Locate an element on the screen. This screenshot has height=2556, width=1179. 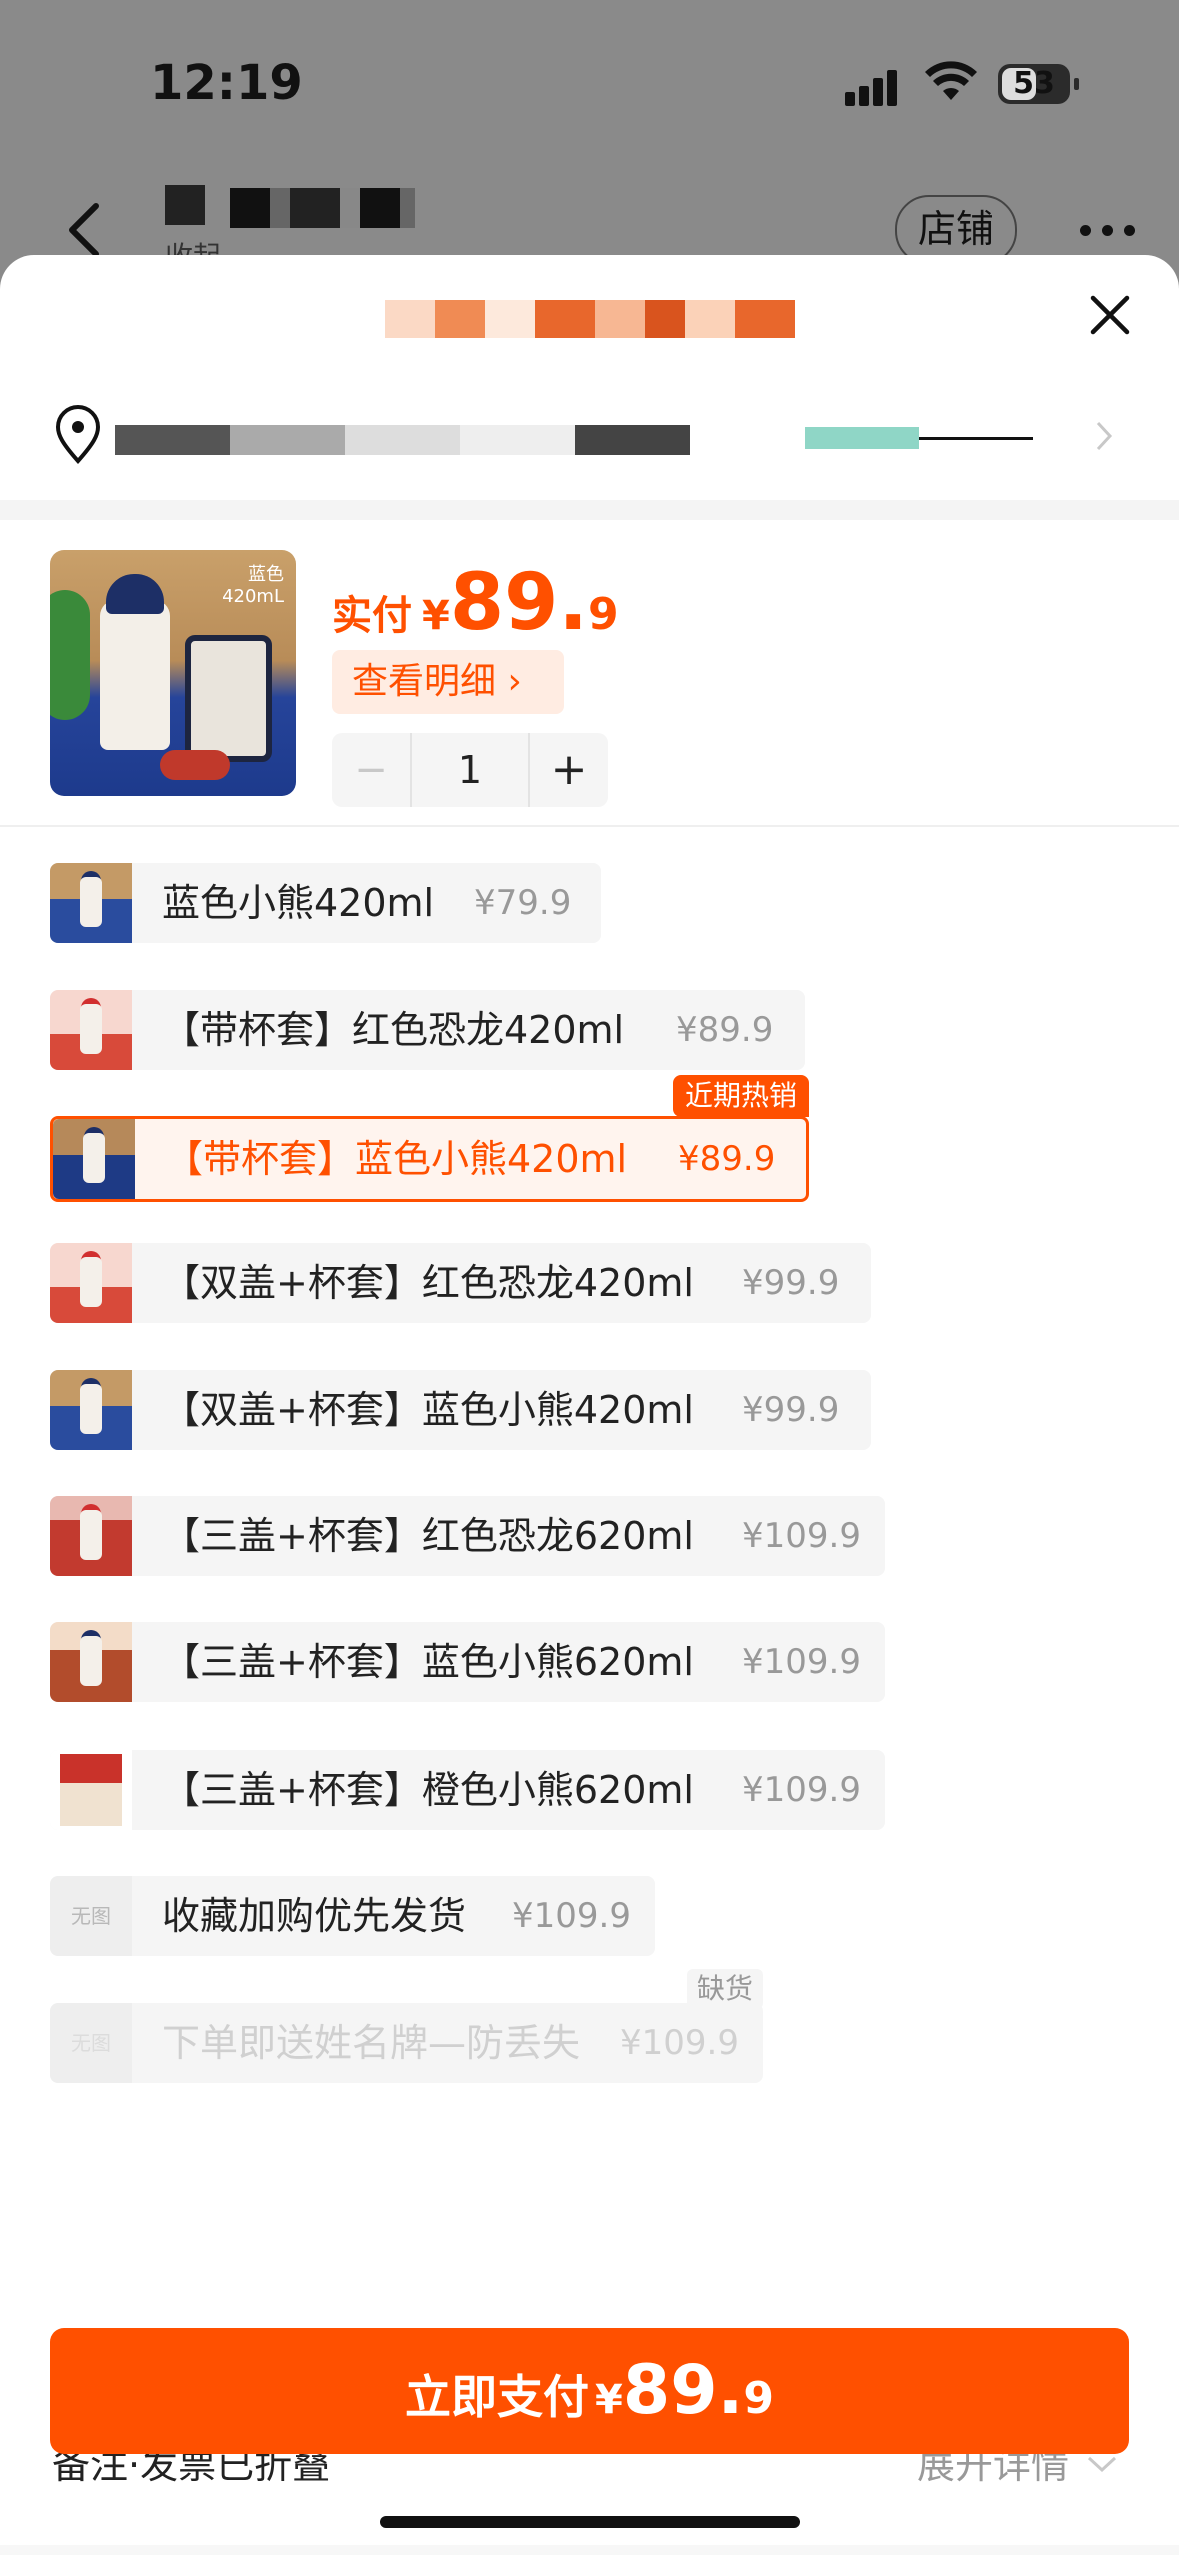
sku-option: 无图 收藏加购优先发货 ¥109.9 is located at coordinates (352, 1916).